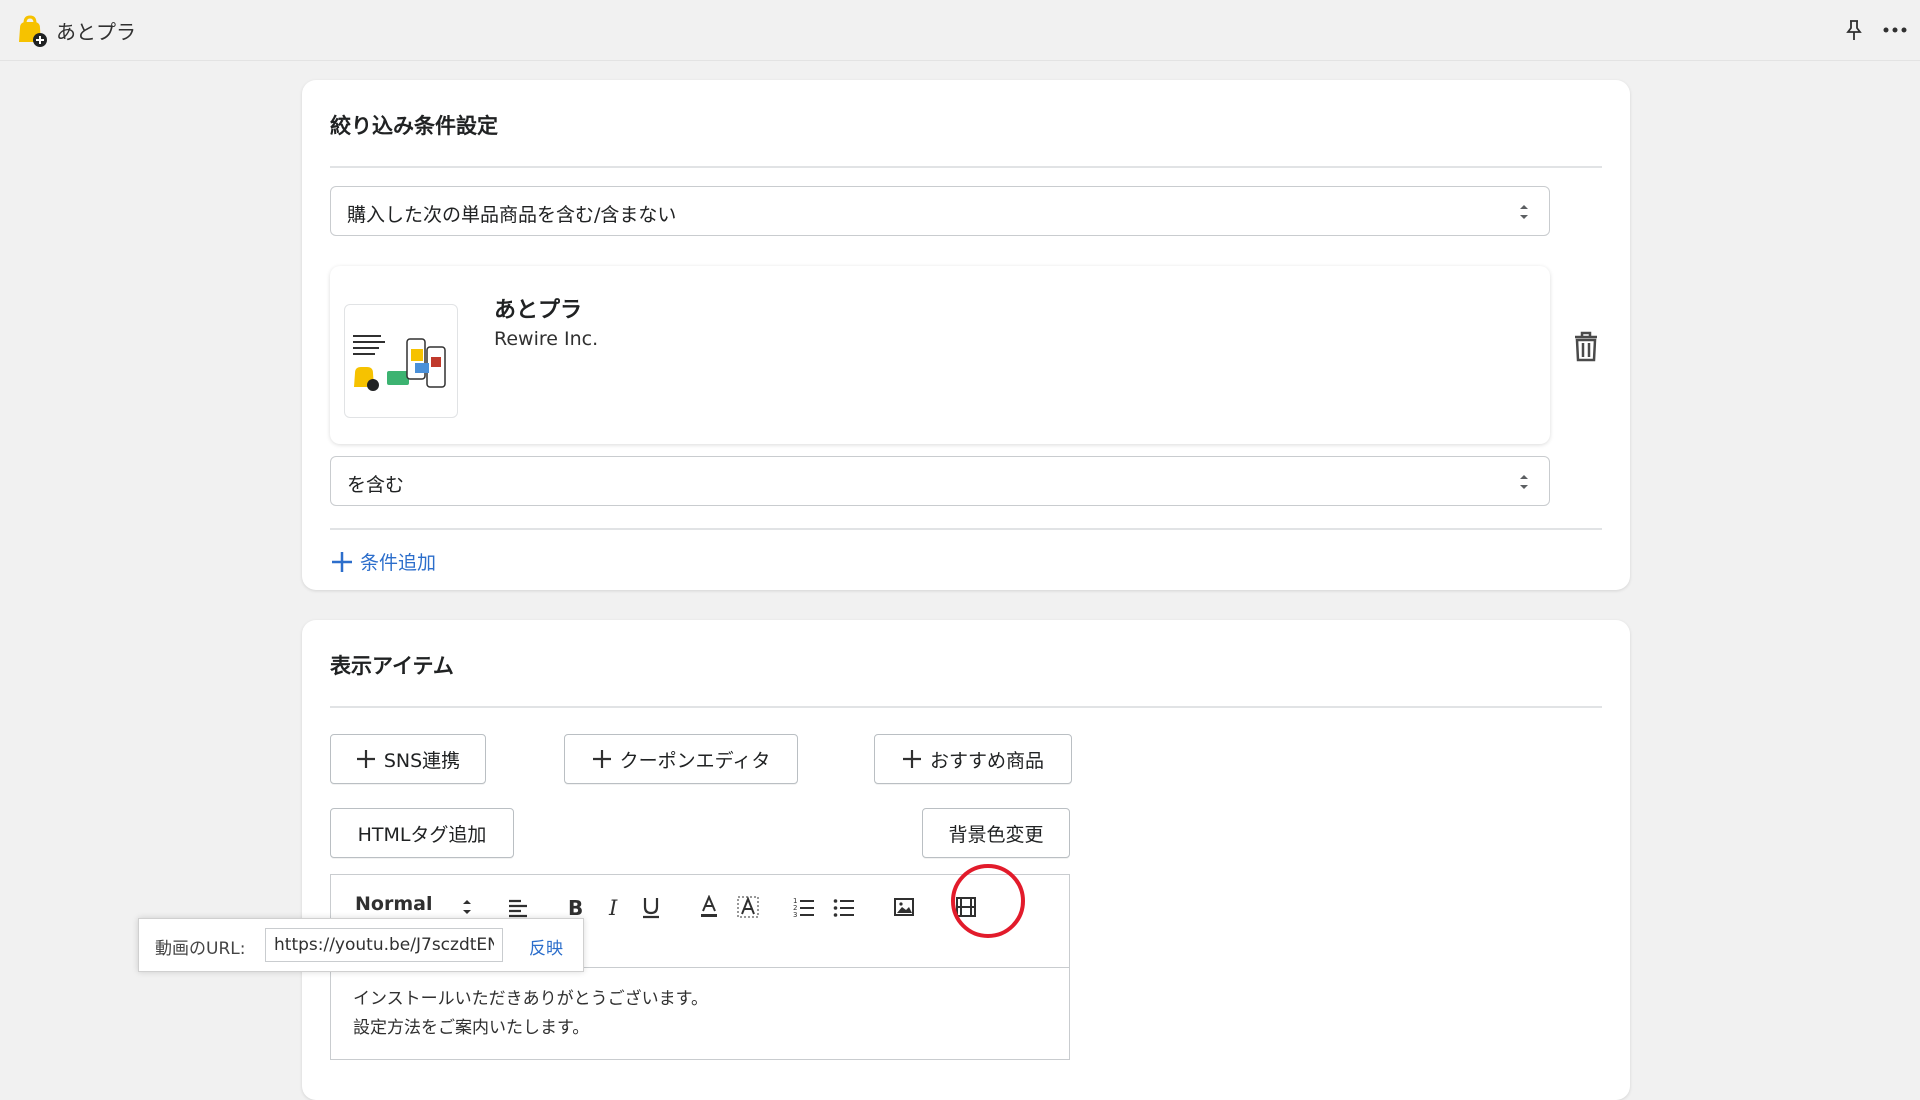 This screenshot has height=1100, width=1920. What do you see at coordinates (1895, 30) in the screenshot?
I see `more-options-icon` at bounding box center [1895, 30].